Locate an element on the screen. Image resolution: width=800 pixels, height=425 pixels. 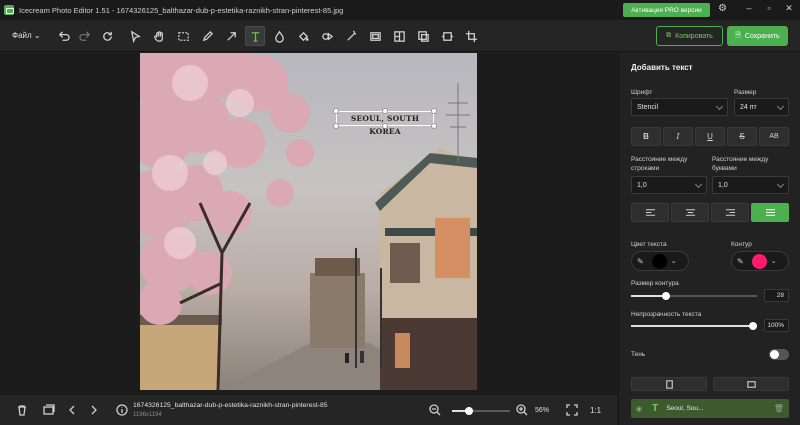
layer-action-right-button is located at coordinates (751, 384).